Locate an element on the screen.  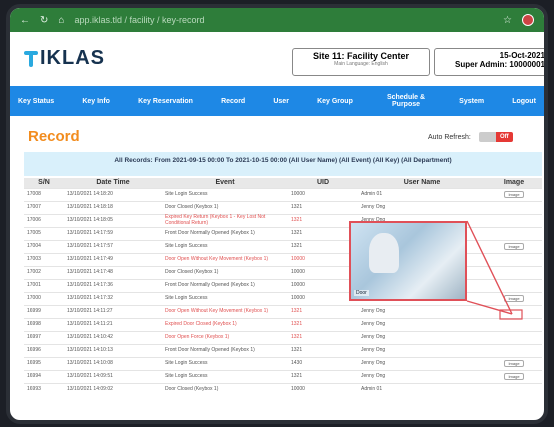
nav-record: Record is located at coordinates (233, 101).